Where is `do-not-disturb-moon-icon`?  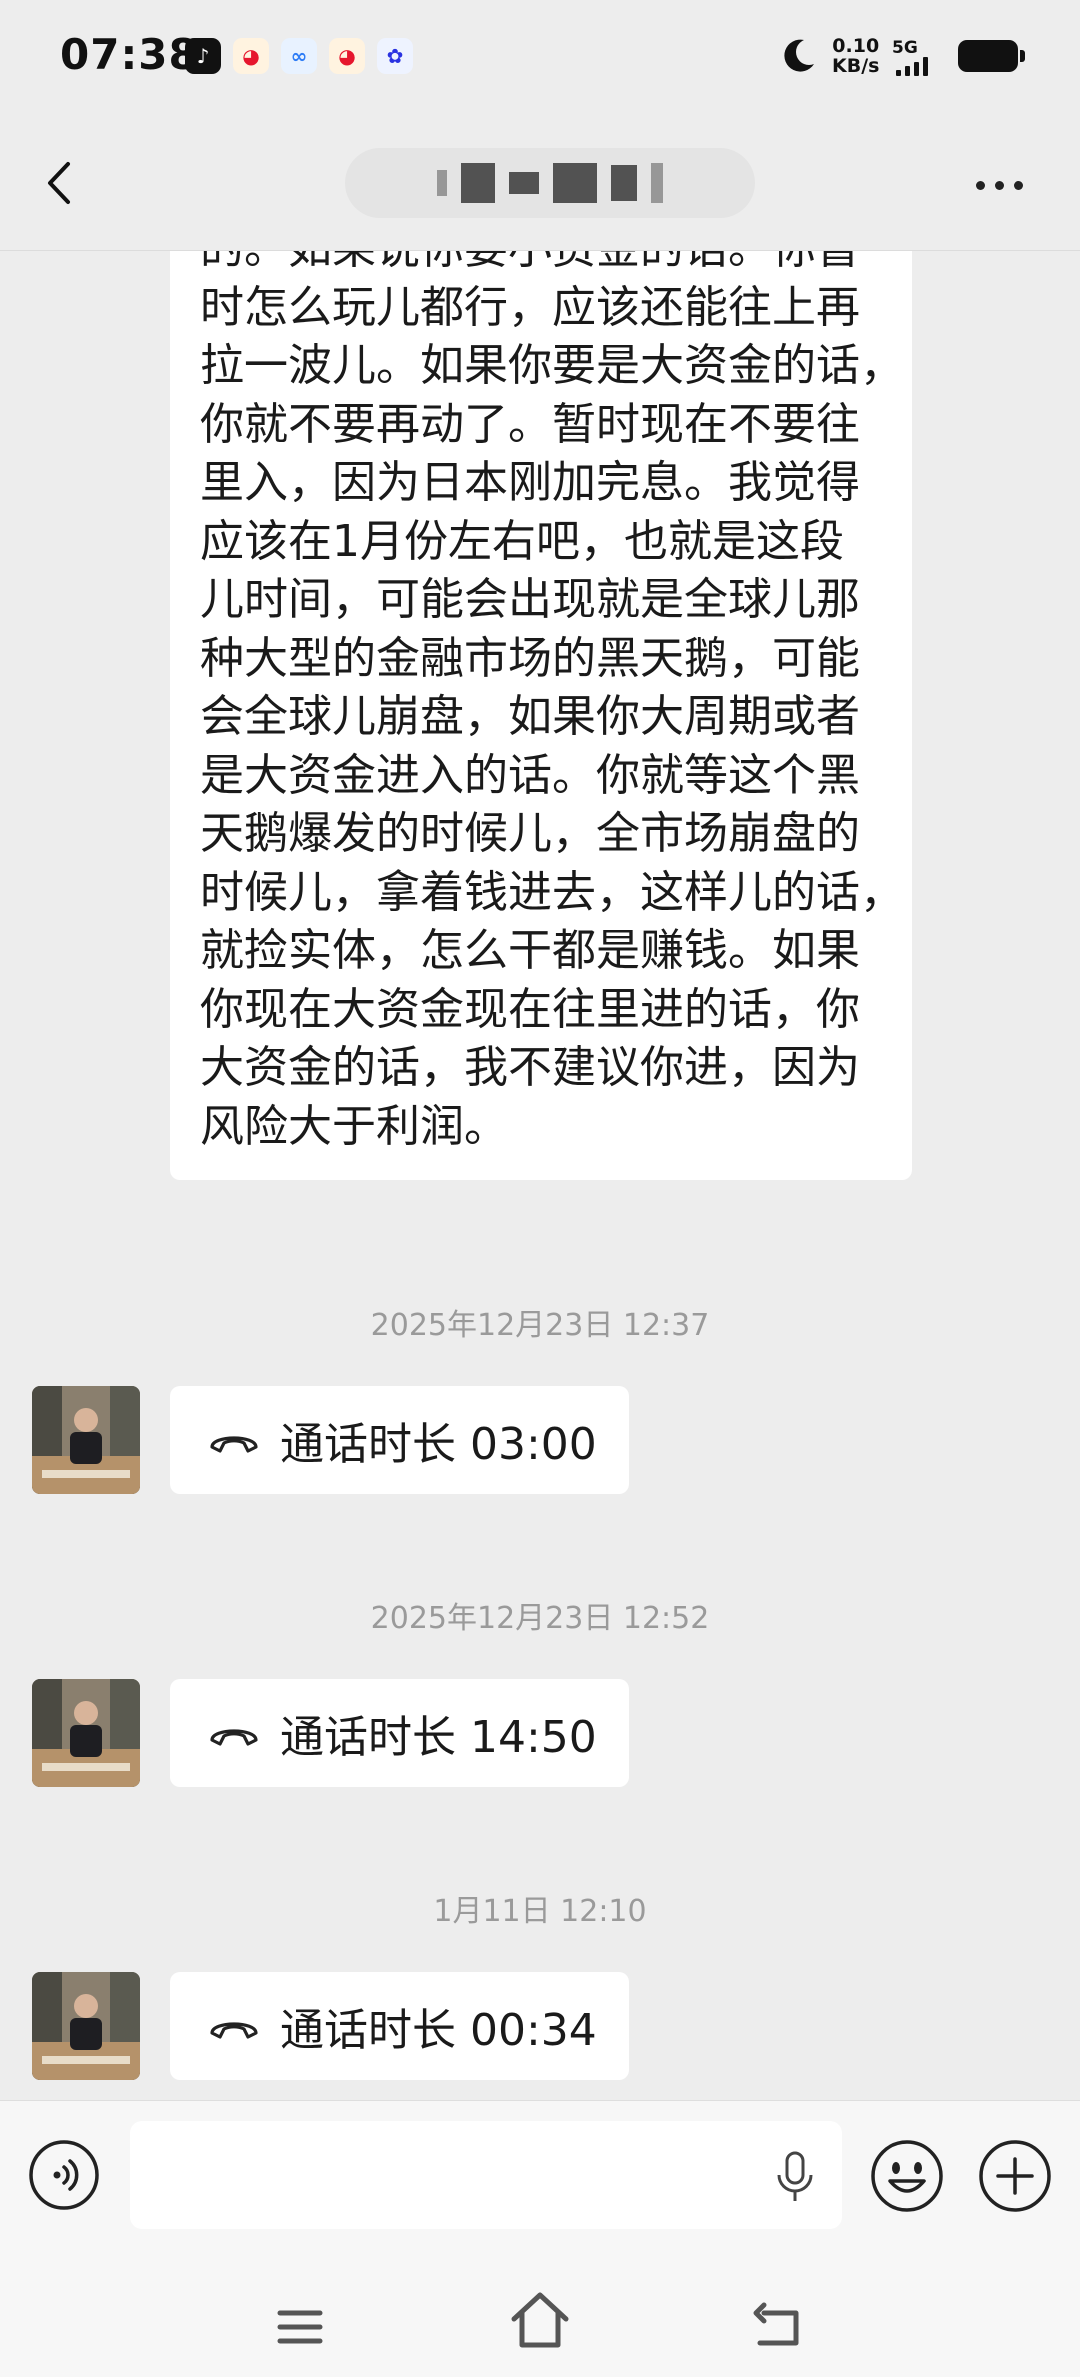 do-not-disturb-moon-icon is located at coordinates (799, 55).